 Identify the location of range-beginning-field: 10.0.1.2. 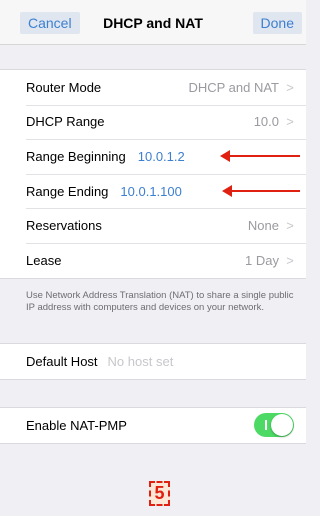
(161, 156).